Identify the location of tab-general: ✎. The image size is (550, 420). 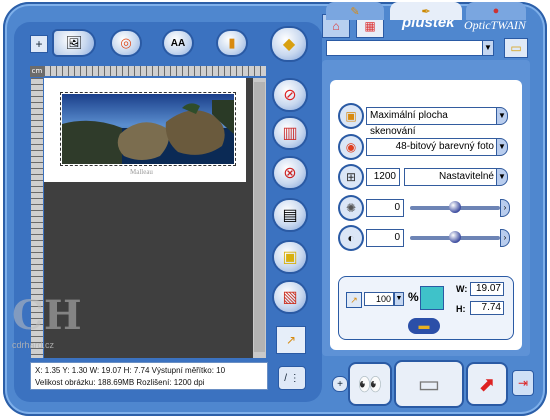
(355, 11).